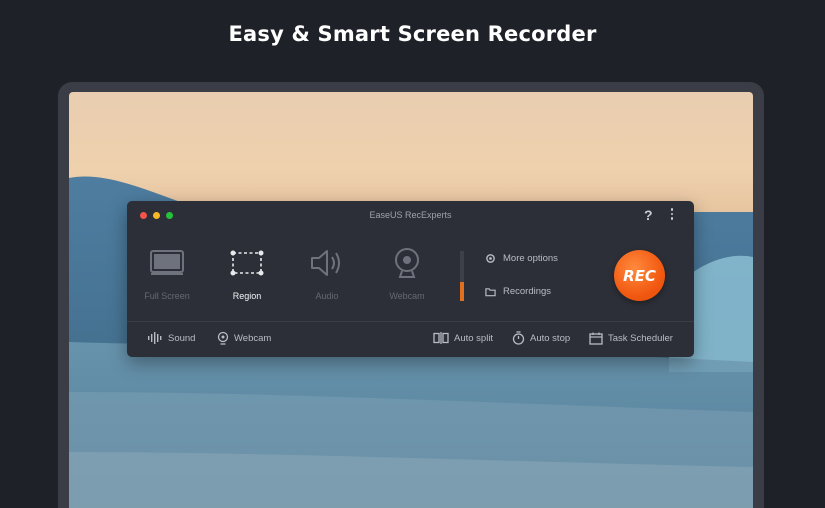  What do you see at coordinates (462, 276) in the screenshot?
I see `audio-level-meter` at bounding box center [462, 276].